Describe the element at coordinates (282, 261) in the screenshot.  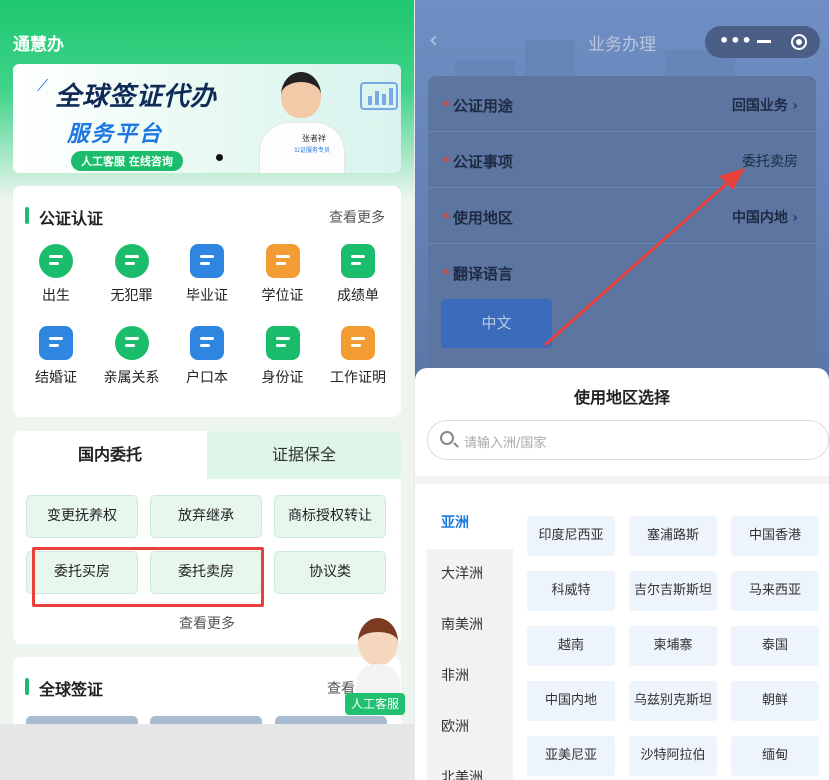
I see `open-book-icon` at that location.